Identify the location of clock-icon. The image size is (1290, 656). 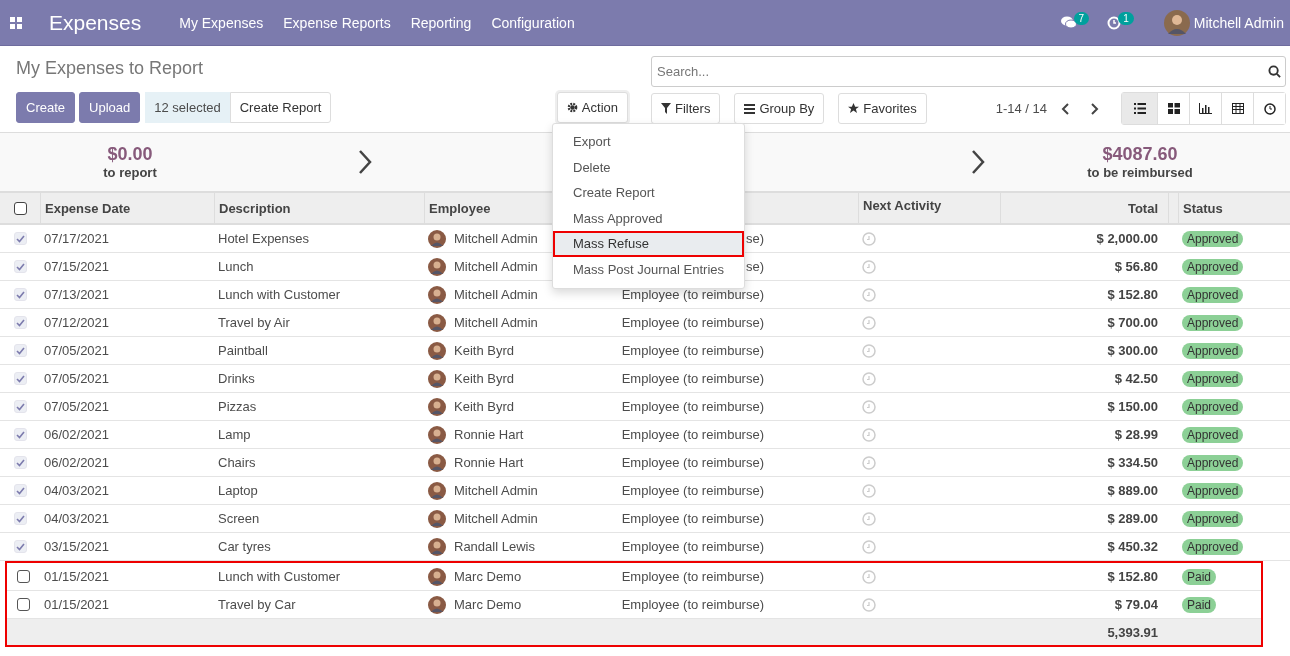
(1269, 108).